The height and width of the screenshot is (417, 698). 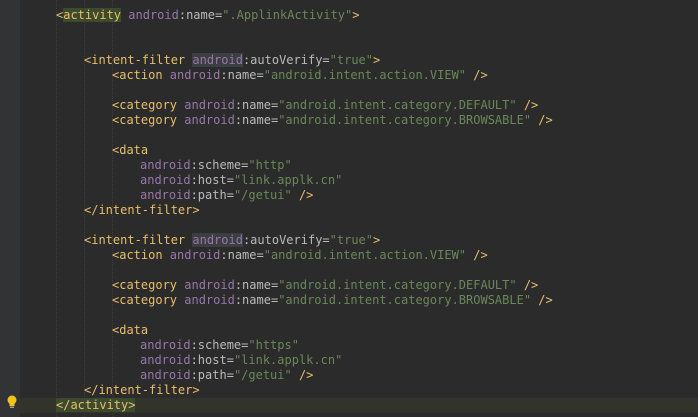 I want to click on code-line: android:scheme="https", so click(x=219, y=345).